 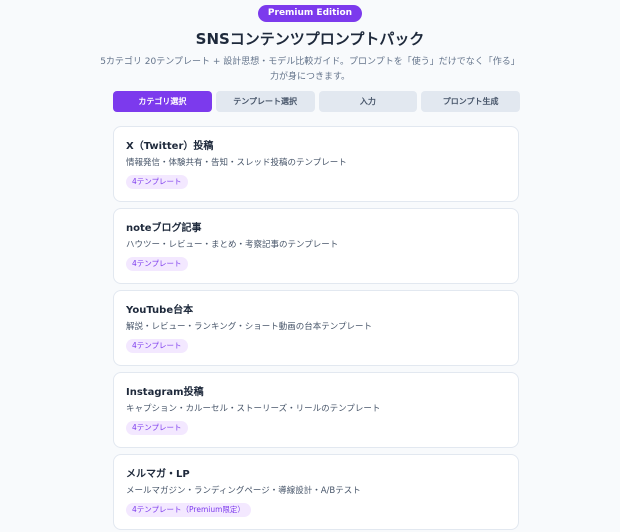 What do you see at coordinates (310, 39) in the screenshot?
I see `page-title: SNSコンテンツプロンプトパック` at bounding box center [310, 39].